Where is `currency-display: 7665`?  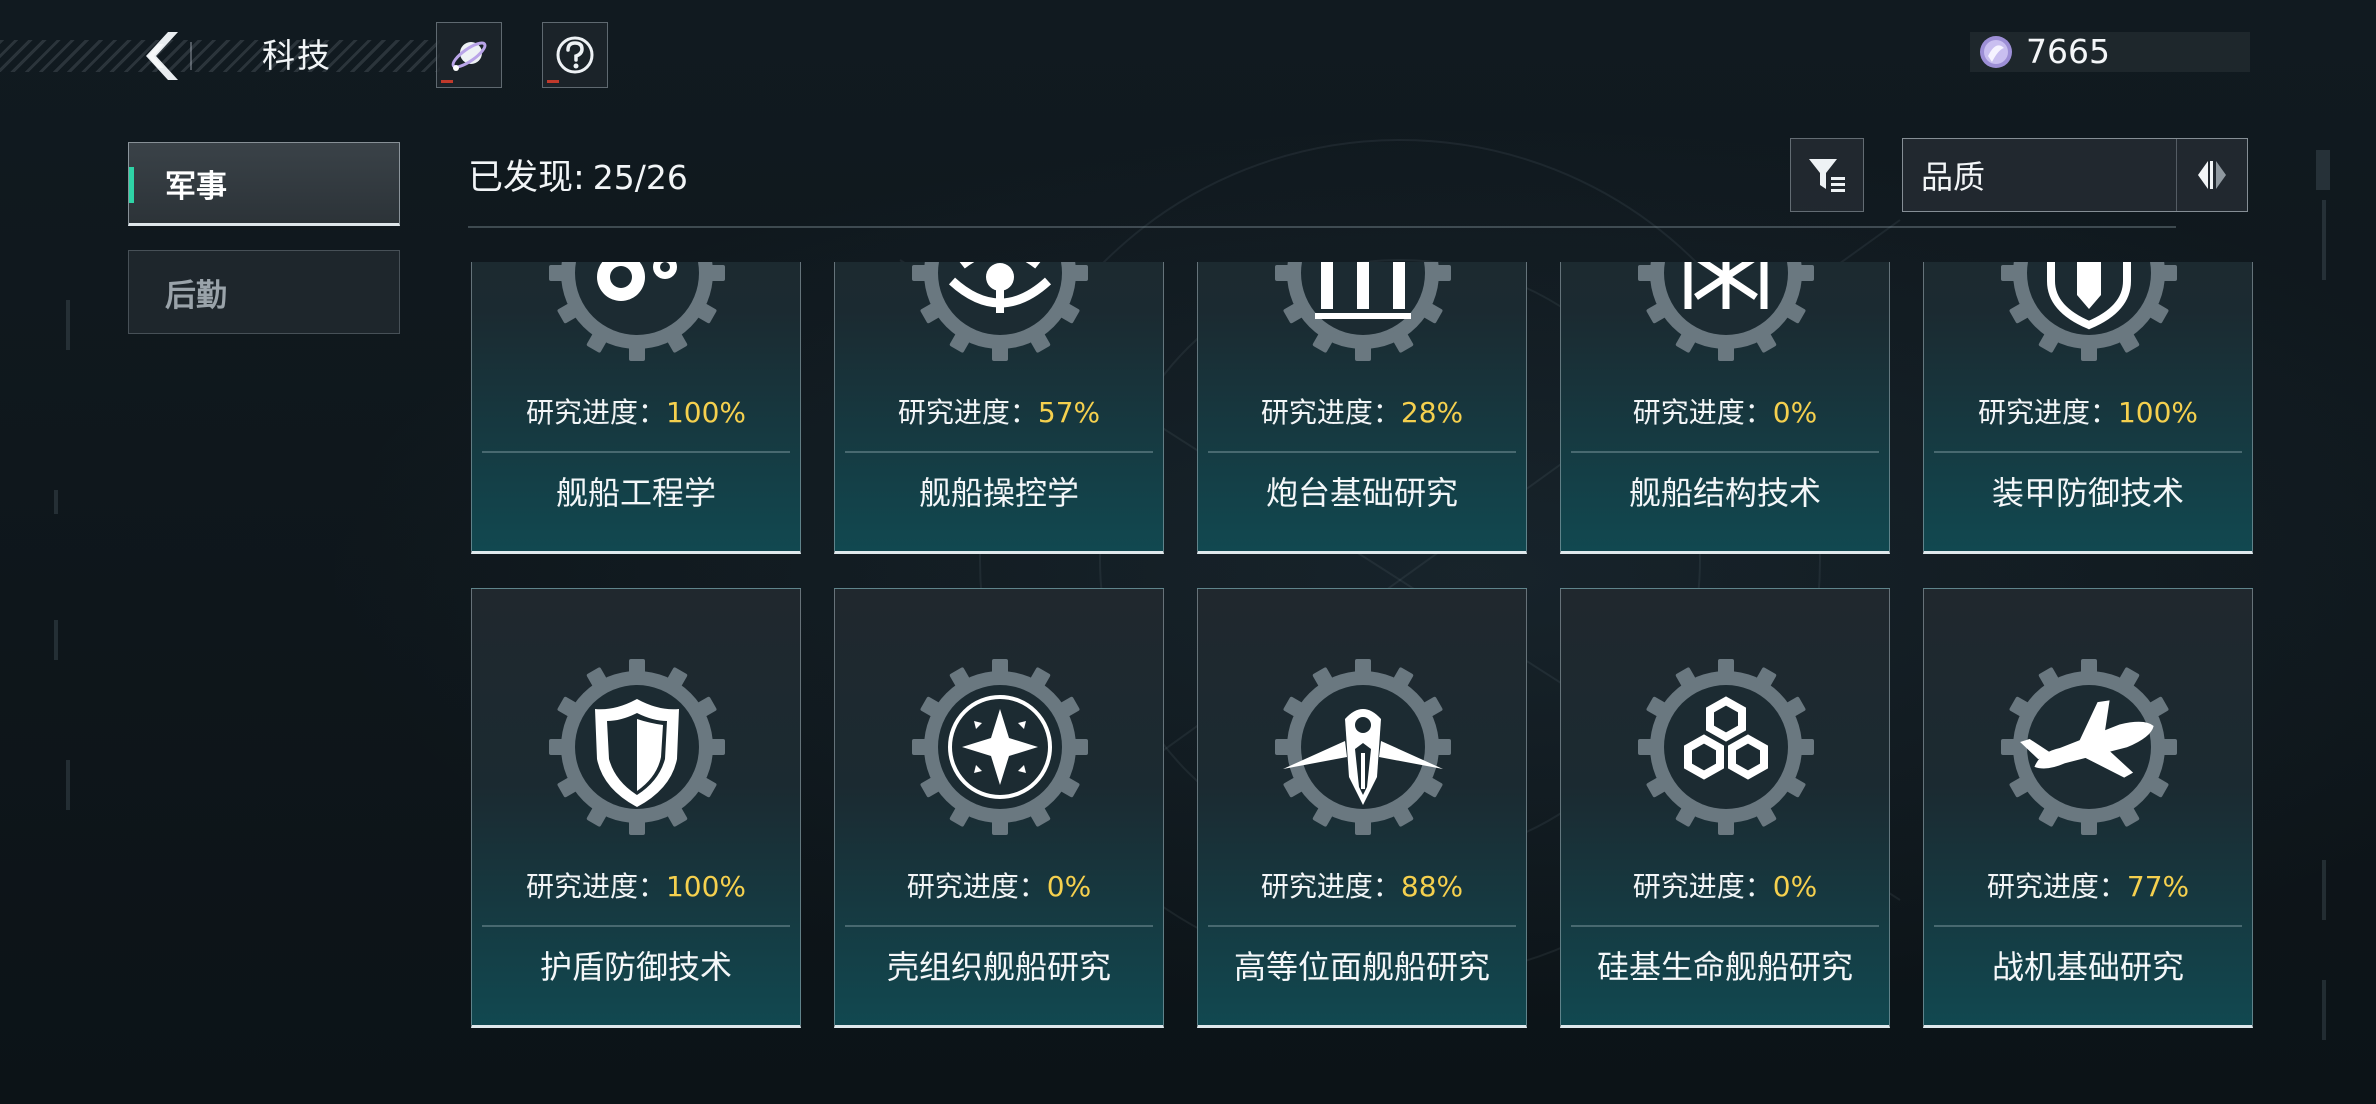 currency-display: 7665 is located at coordinates (2110, 52).